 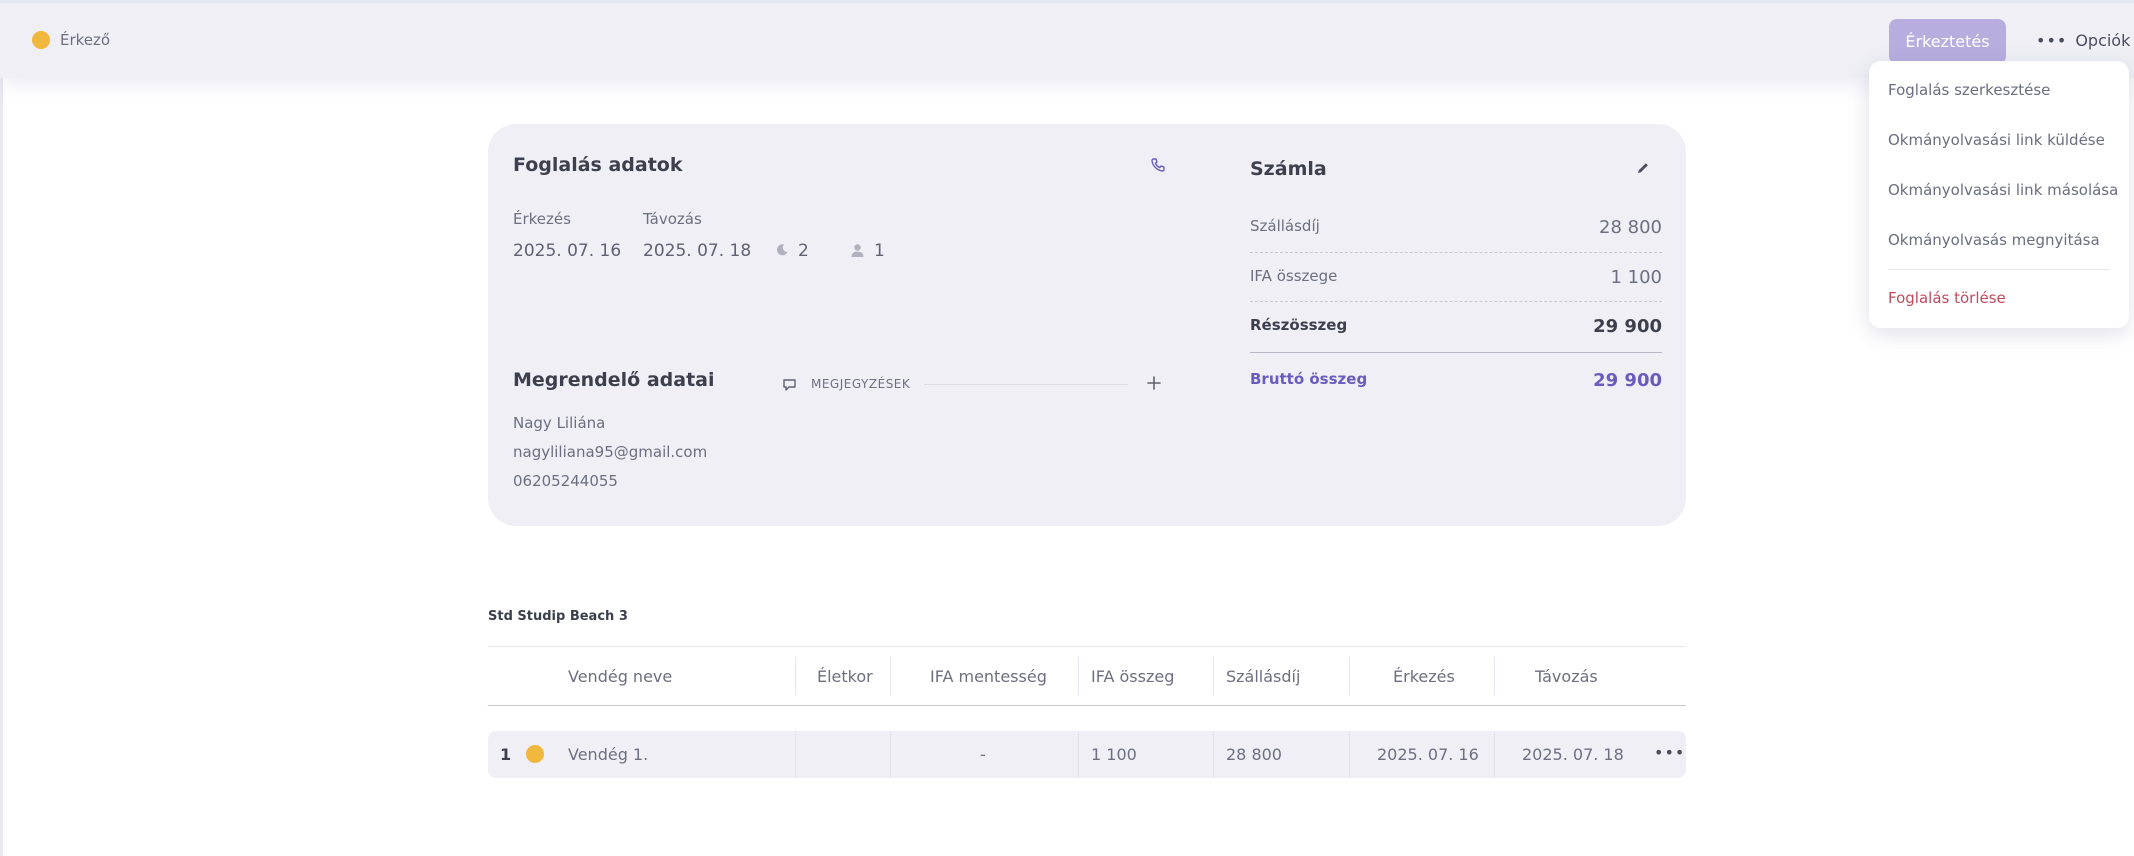 I want to click on invoice-row-label: IFA összege, so click(x=1294, y=276).